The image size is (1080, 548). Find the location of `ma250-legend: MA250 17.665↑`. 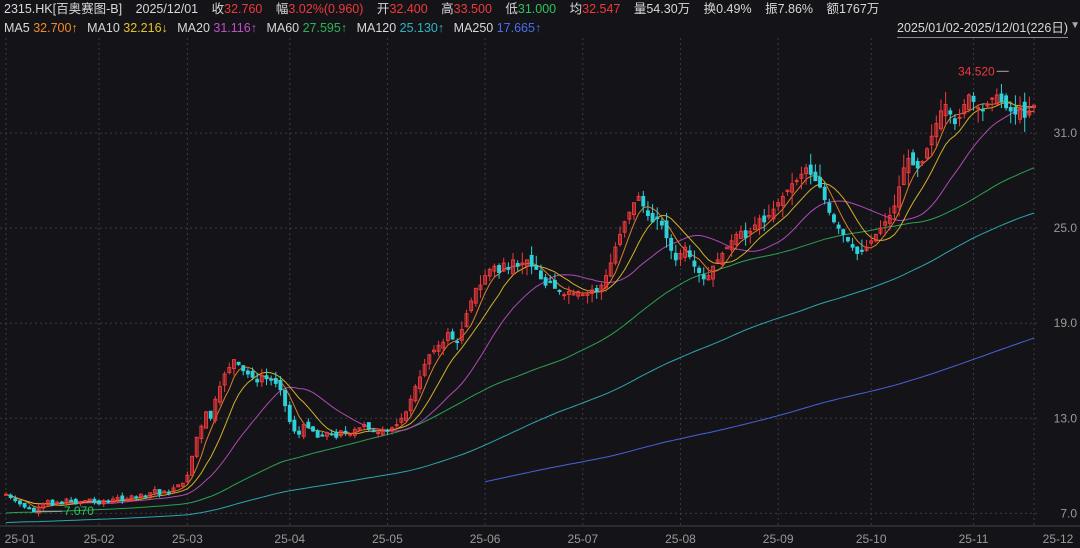

ma250-legend: MA250 17.665↑ is located at coordinates (498, 28).